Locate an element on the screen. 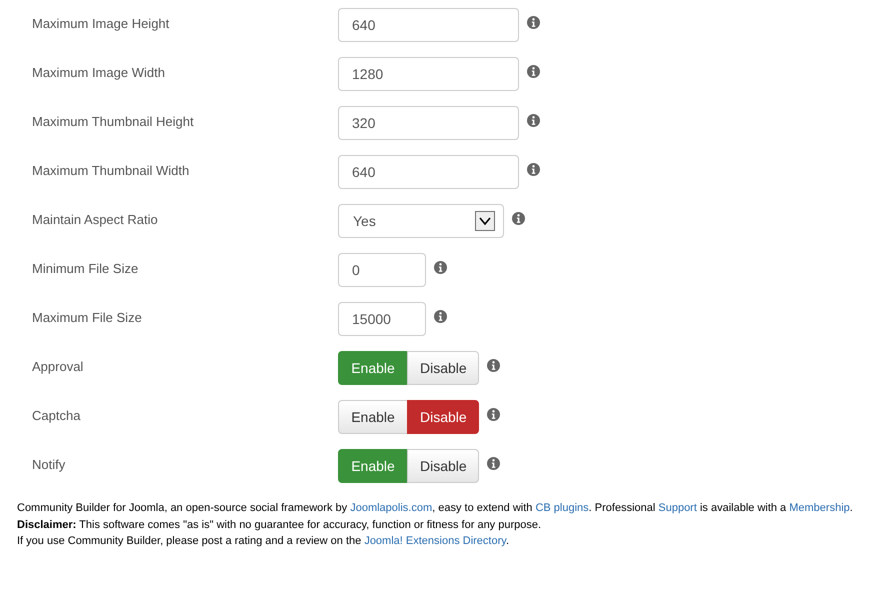  setting-label: Maximum File Size is located at coordinates (87, 317).